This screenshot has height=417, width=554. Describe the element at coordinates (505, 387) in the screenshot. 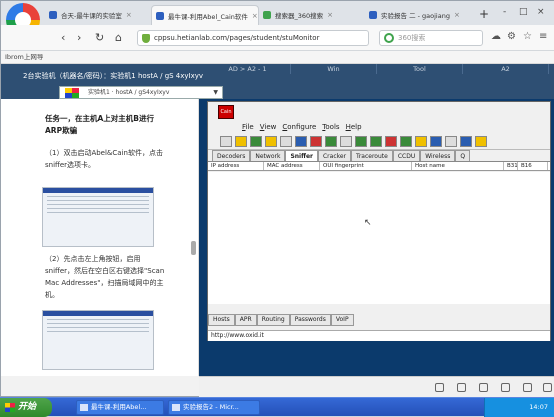

I see `upload-icon` at that location.